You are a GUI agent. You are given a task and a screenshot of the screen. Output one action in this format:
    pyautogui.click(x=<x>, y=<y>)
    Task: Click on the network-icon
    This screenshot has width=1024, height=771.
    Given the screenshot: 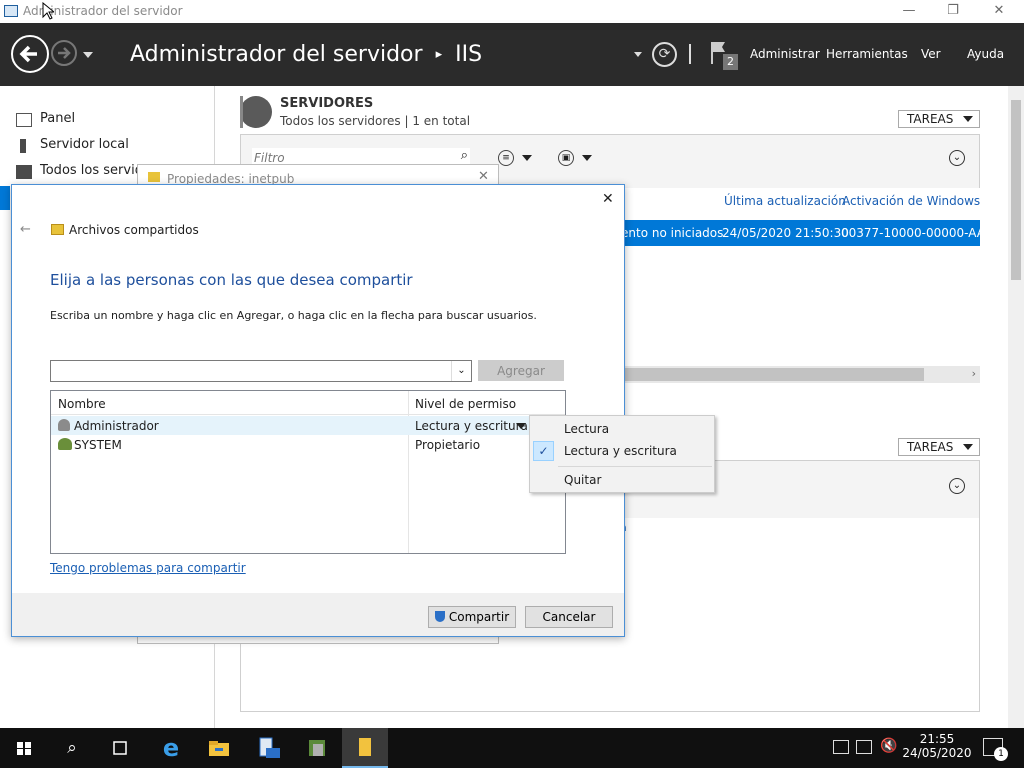 What is the action you would take?
    pyautogui.click(x=841, y=747)
    